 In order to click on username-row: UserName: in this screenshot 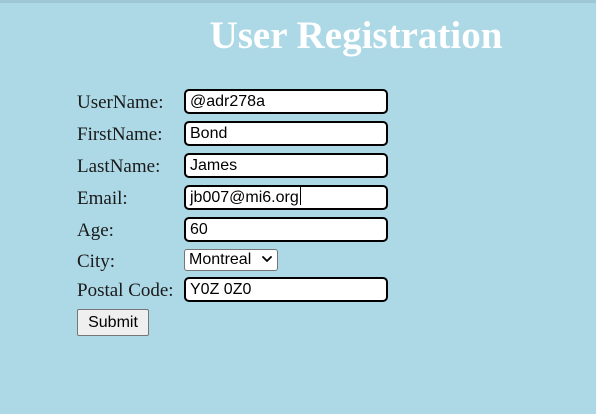, I will do `click(237, 102)`.